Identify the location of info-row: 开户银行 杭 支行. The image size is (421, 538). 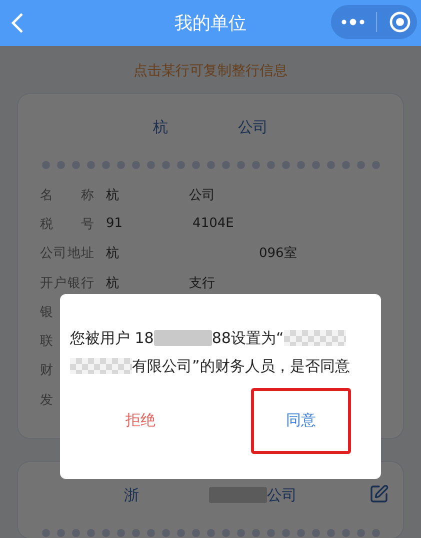
(210, 283).